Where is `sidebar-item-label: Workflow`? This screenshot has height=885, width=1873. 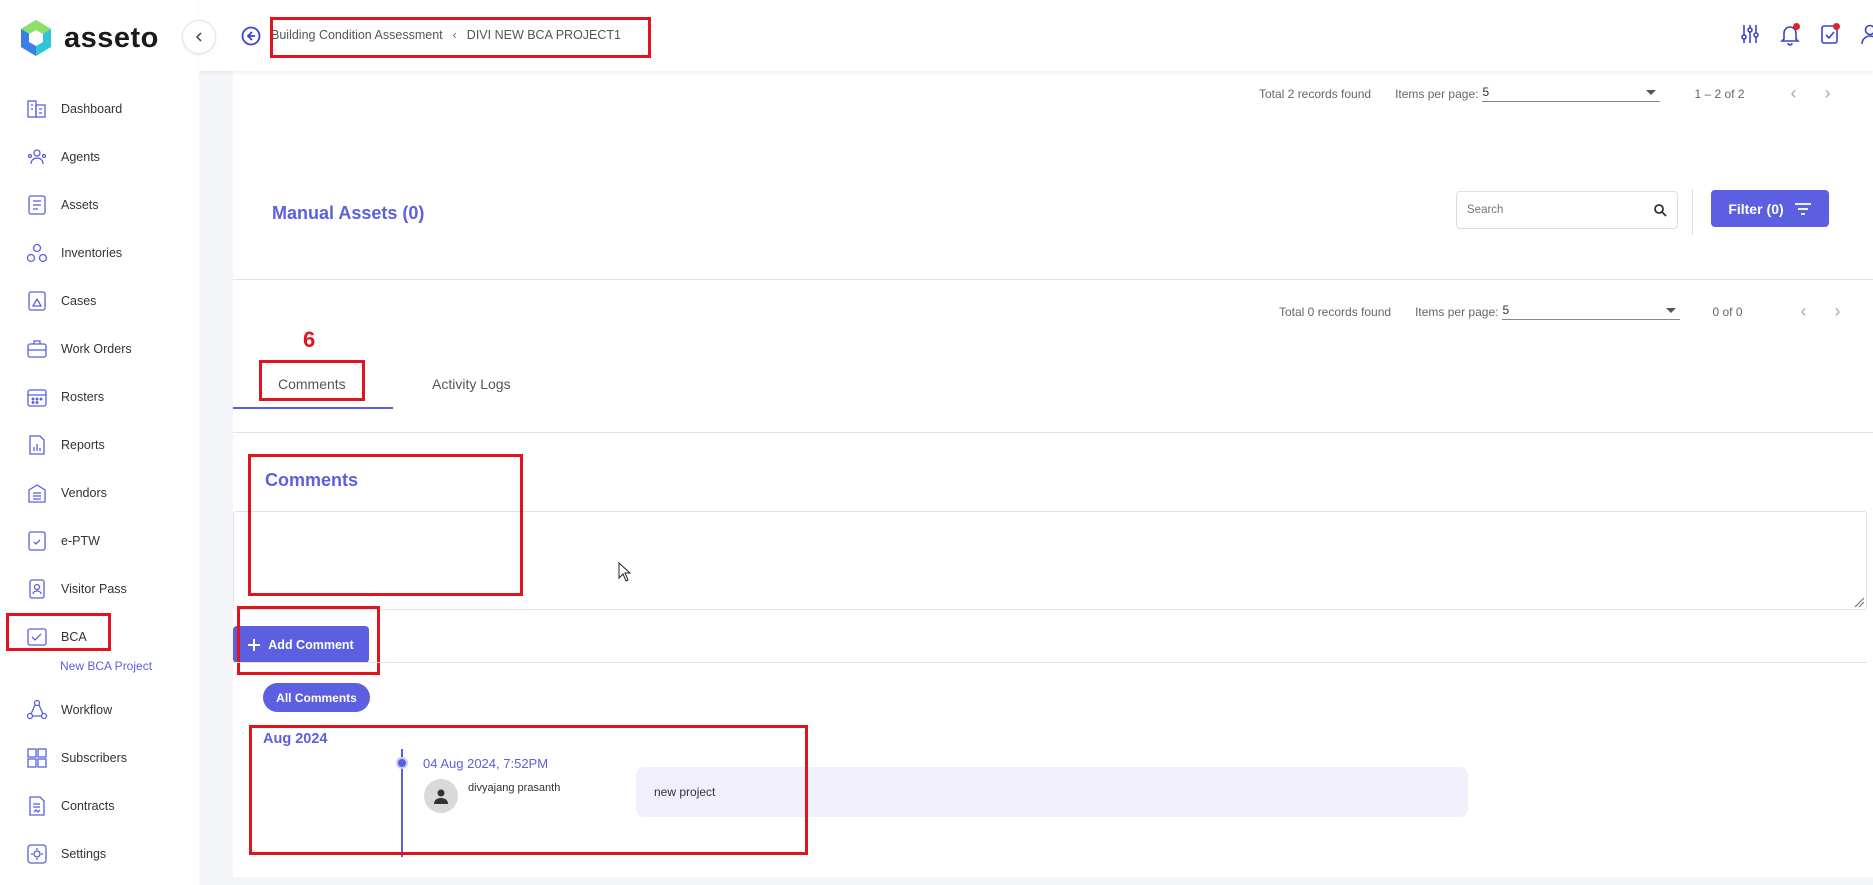 sidebar-item-label: Workflow is located at coordinates (87, 710).